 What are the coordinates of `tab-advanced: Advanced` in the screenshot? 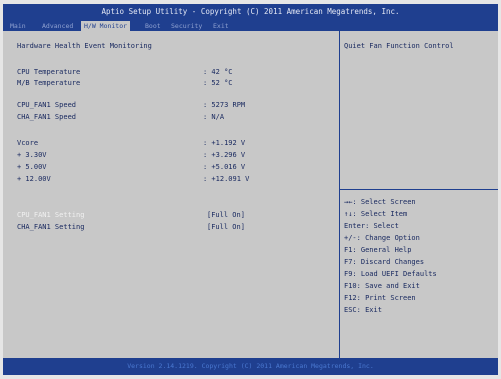 It's located at (57, 26).